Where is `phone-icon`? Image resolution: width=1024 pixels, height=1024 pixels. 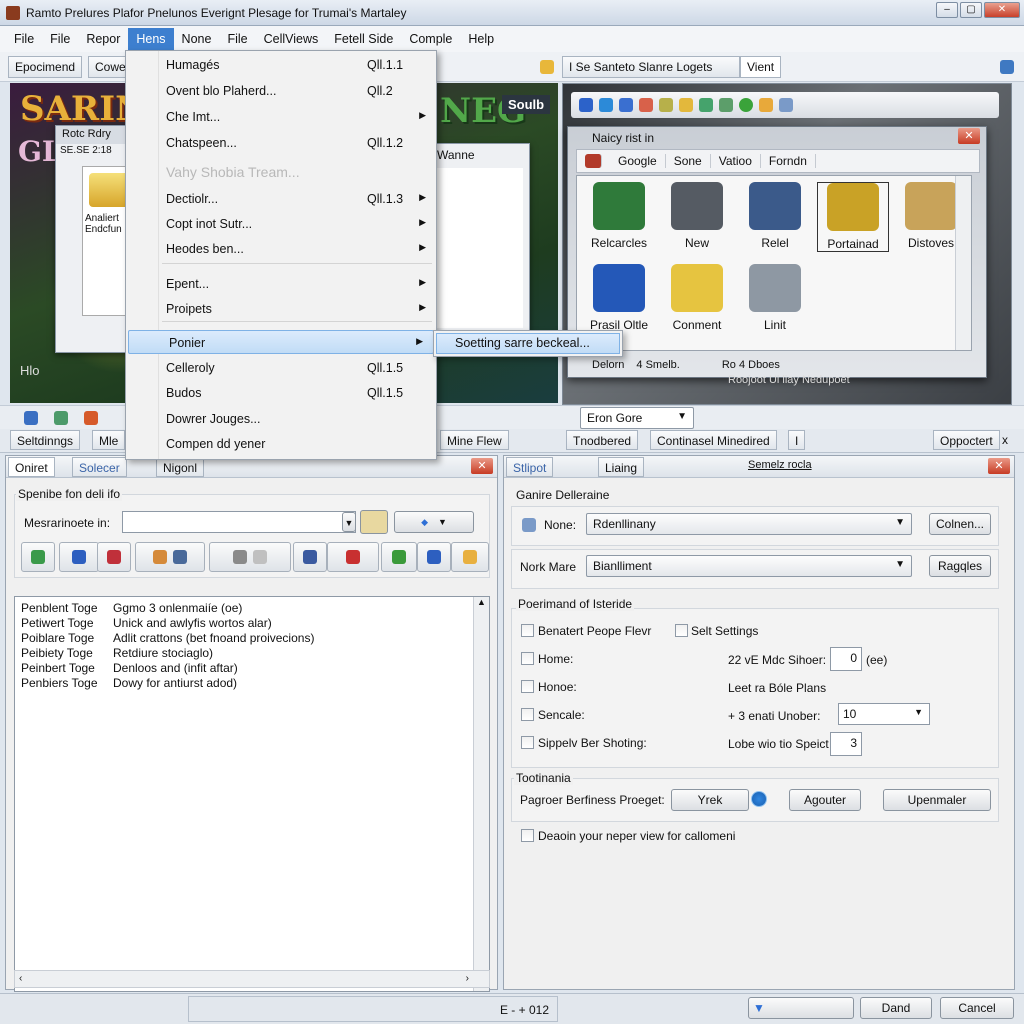
phone-icon is located at coordinates (626, 105).